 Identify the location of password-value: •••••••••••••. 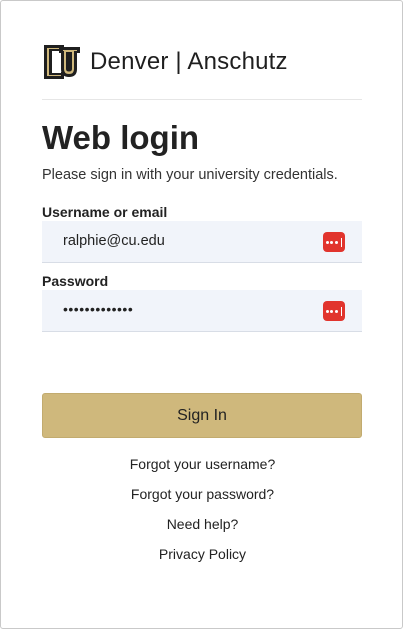
(98, 309).